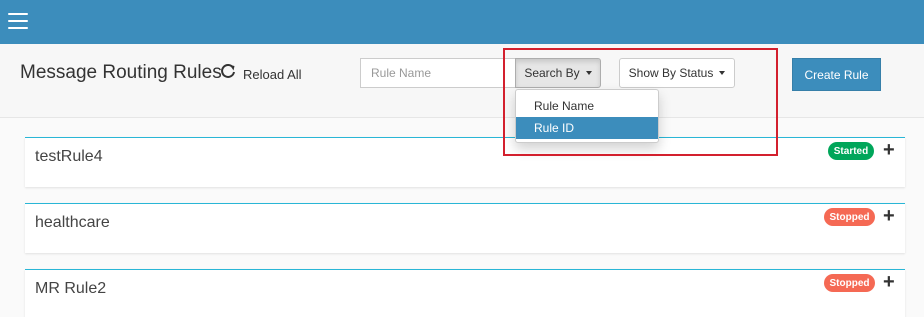 Image resolution: width=924 pixels, height=317 pixels. Describe the element at coordinates (836, 74) in the screenshot. I see `create-rule-button: Create Rule` at that location.